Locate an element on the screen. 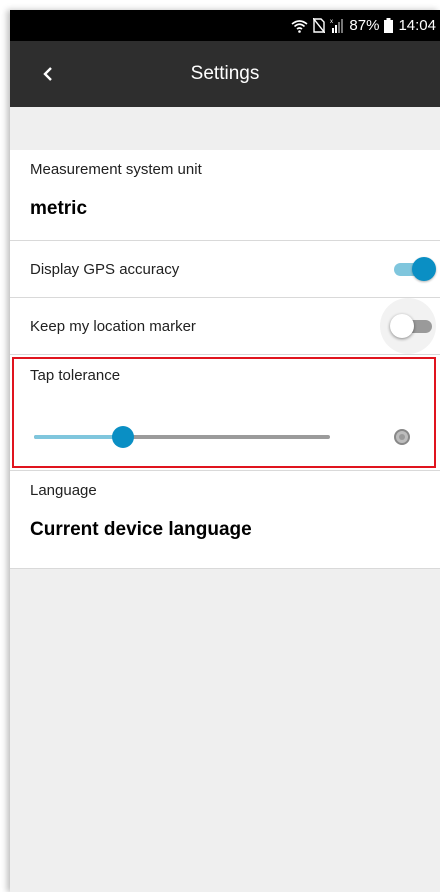 The height and width of the screenshot is (892, 440). measurement-value: metric is located at coordinates (59, 208).